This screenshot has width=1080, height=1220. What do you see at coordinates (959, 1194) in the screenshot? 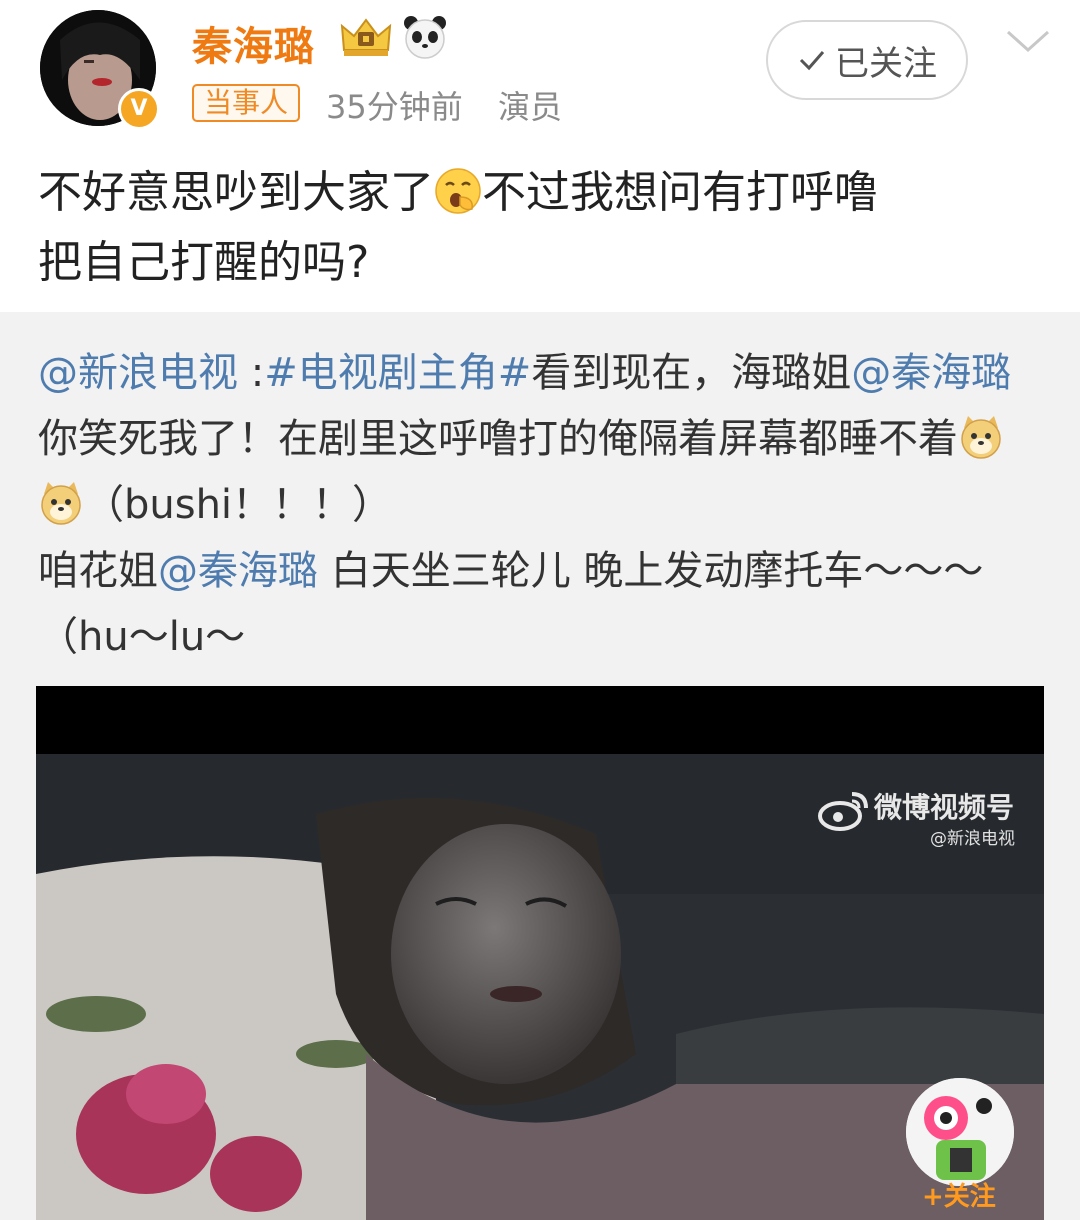
I see `video-follow-button: +关注` at bounding box center [959, 1194].